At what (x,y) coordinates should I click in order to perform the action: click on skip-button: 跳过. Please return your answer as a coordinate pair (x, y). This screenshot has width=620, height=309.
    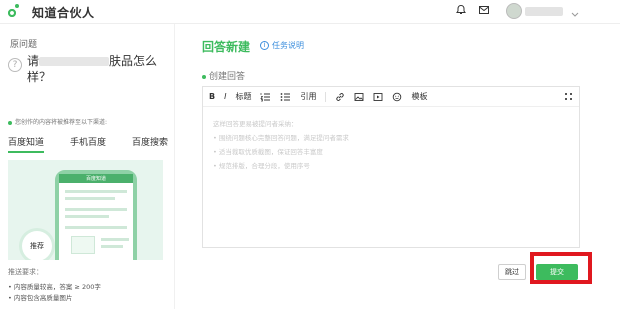
    Looking at the image, I should click on (512, 272).